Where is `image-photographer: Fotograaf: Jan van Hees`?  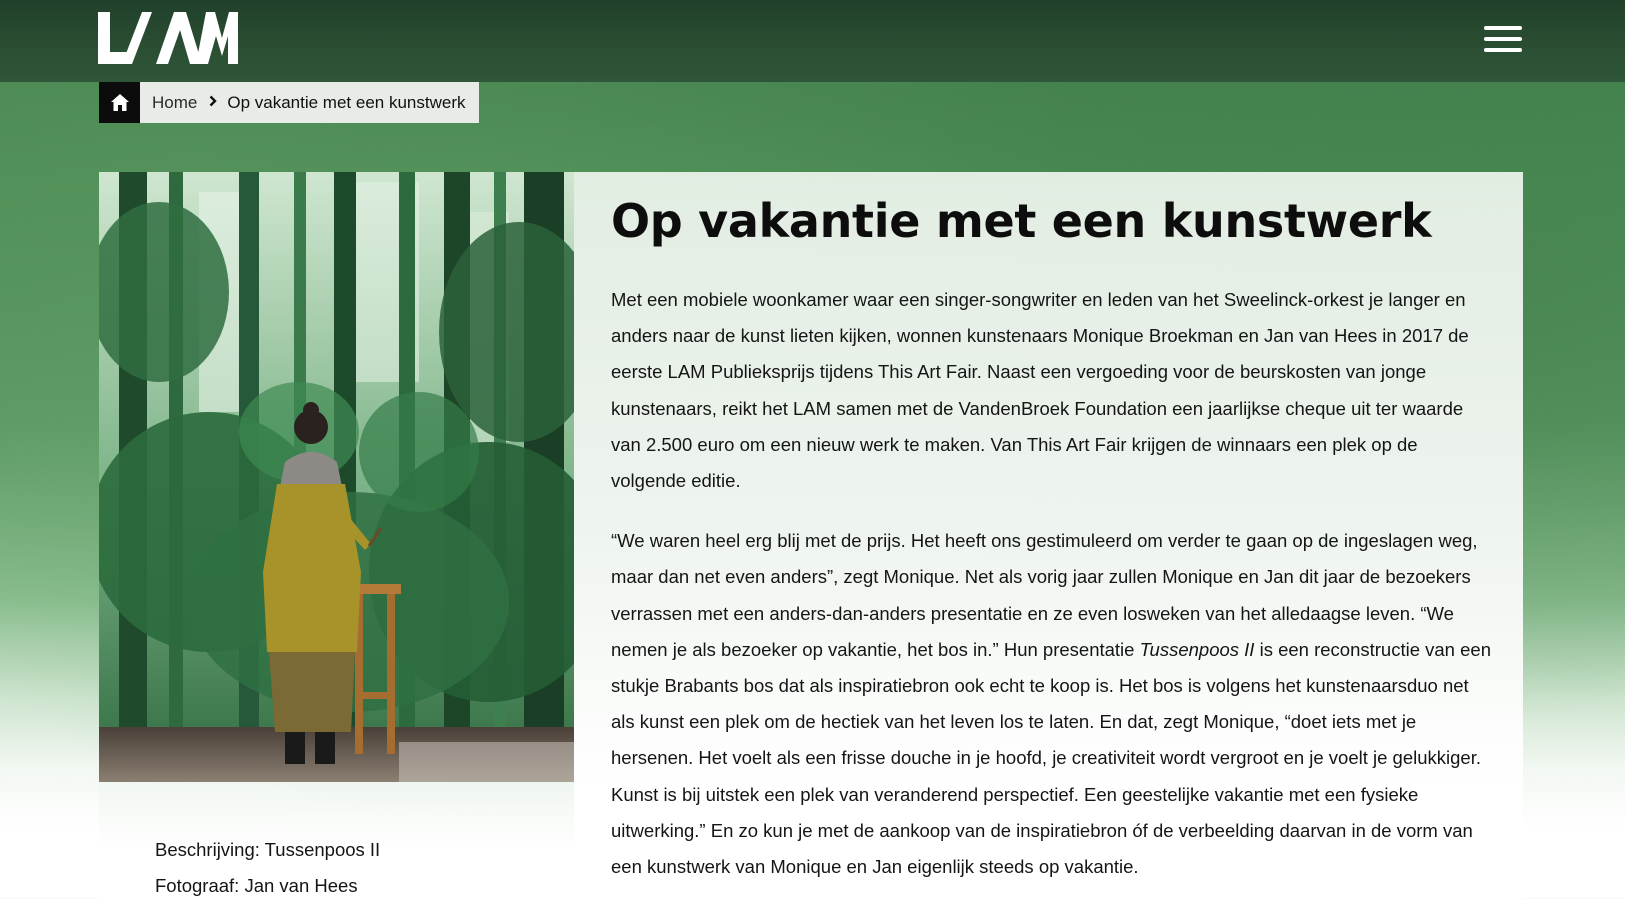 image-photographer: Fotograaf: Jan van Hees is located at coordinates (256, 885).